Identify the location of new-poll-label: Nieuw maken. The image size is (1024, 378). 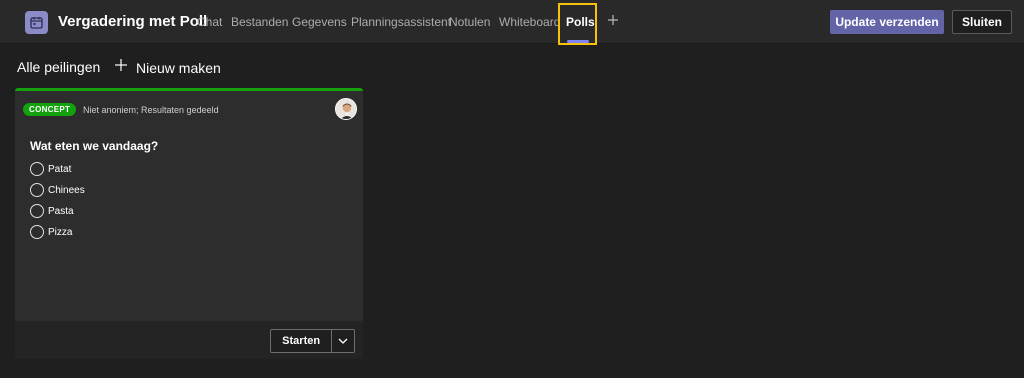
(178, 67).